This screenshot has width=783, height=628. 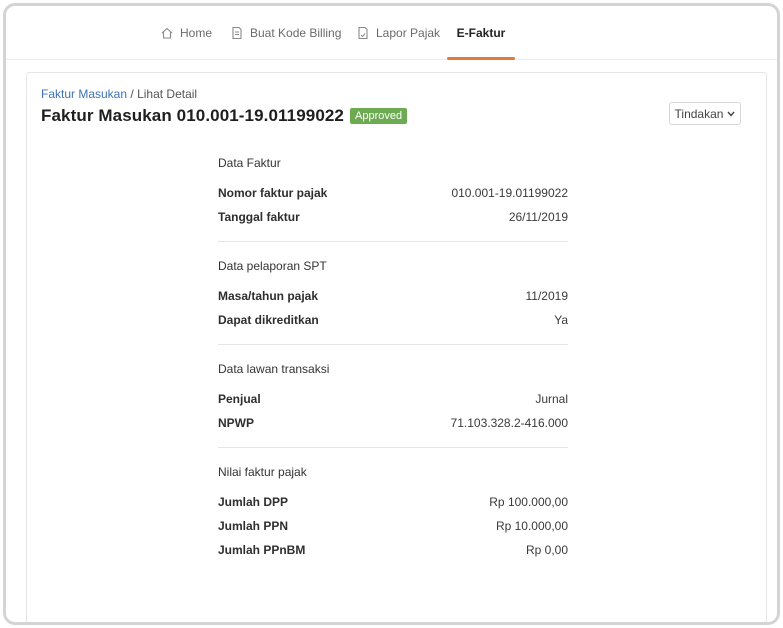 What do you see at coordinates (393, 399) in the screenshot?
I see `detail-row: Penjual Jurnal` at bounding box center [393, 399].